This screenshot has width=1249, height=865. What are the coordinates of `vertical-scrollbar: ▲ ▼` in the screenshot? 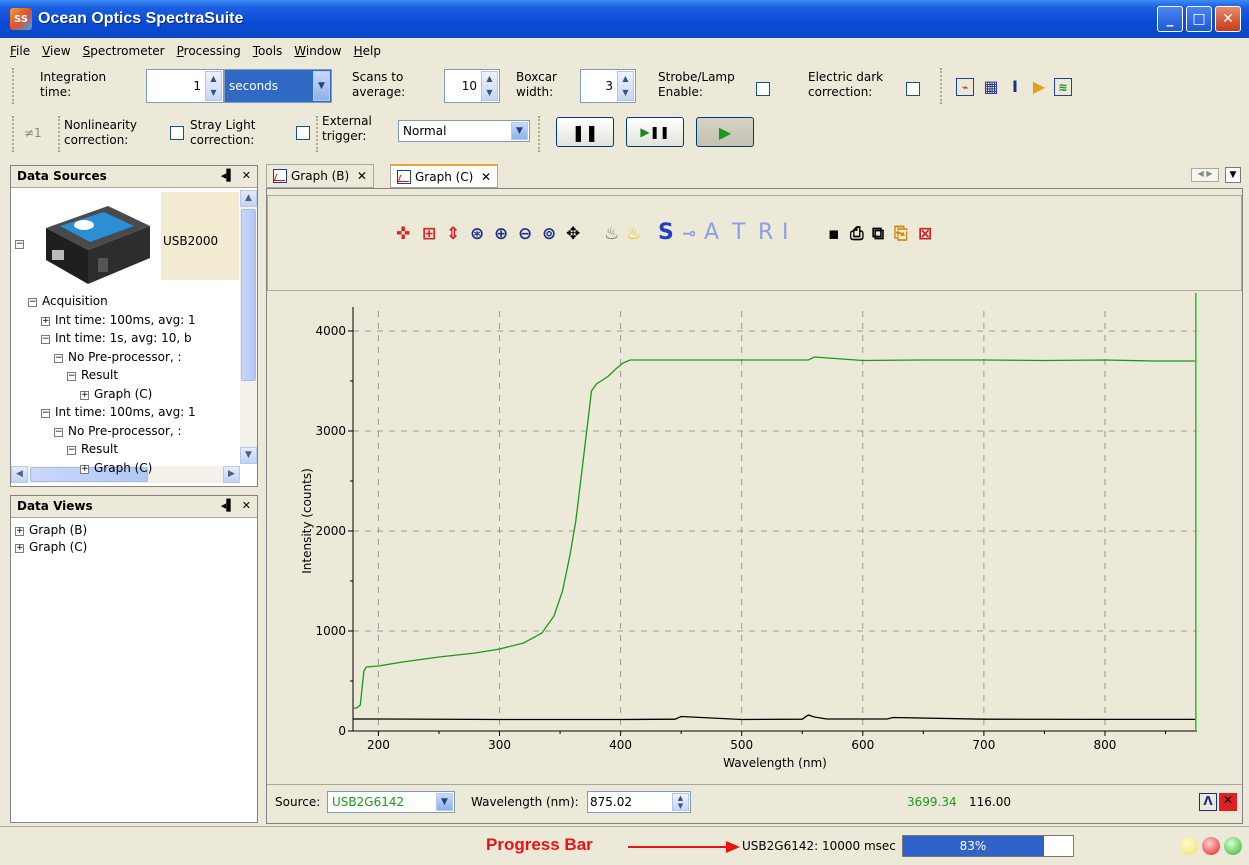 It's located at (248, 327).